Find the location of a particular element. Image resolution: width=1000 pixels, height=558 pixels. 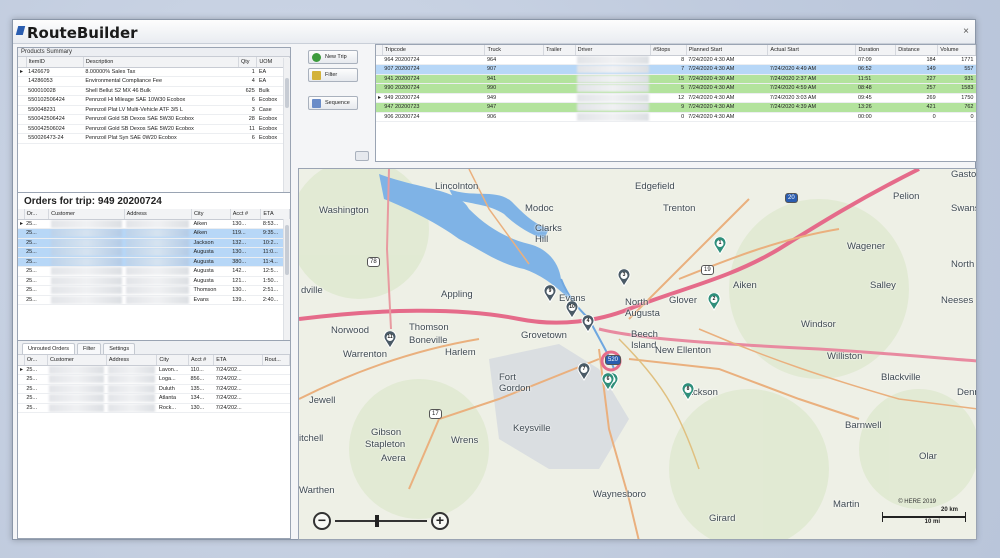

map-pin-8: 8 is located at coordinates (688, 392).